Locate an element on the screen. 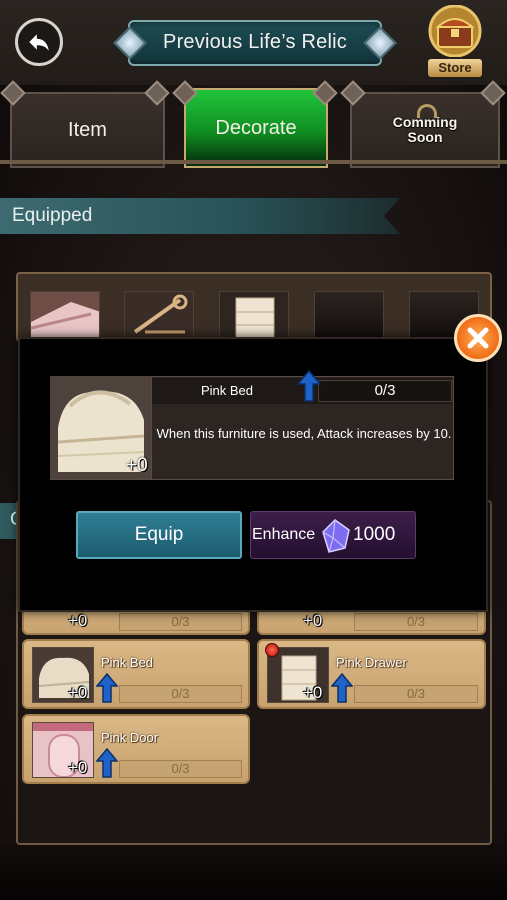  item-name: Pink Bed is located at coordinates (127, 662).